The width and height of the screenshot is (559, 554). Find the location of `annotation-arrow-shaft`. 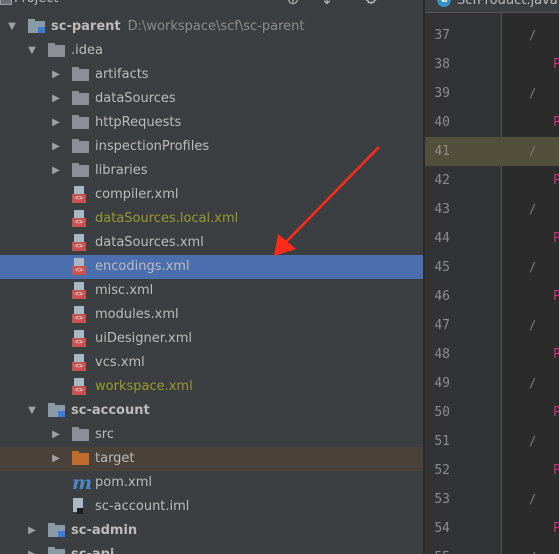

annotation-arrow-shaft is located at coordinates (331, 196).